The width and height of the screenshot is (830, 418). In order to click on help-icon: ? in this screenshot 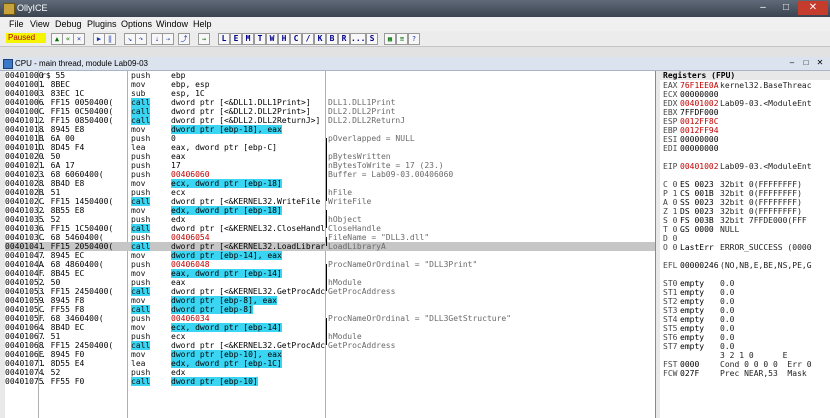, I will do `click(414, 39)`.